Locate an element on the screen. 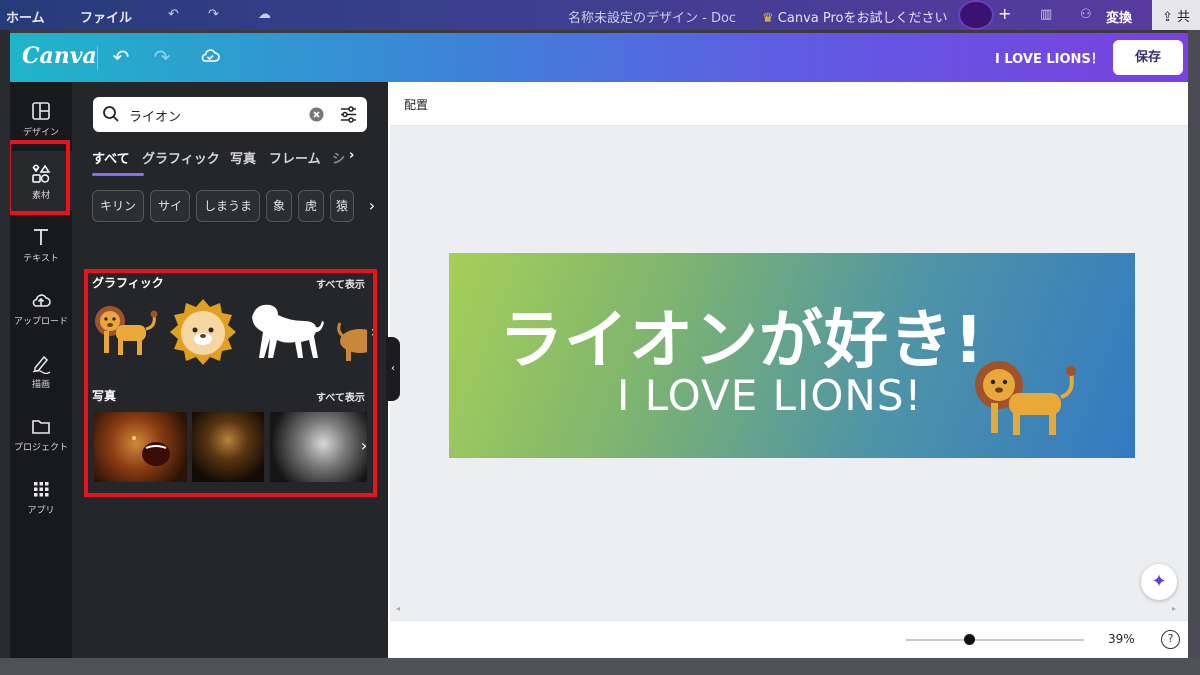 Image resolution: width=1200 pixels, height=675 pixels. horizontal-scrollbar: ◂ ▸ is located at coordinates (789, 609).